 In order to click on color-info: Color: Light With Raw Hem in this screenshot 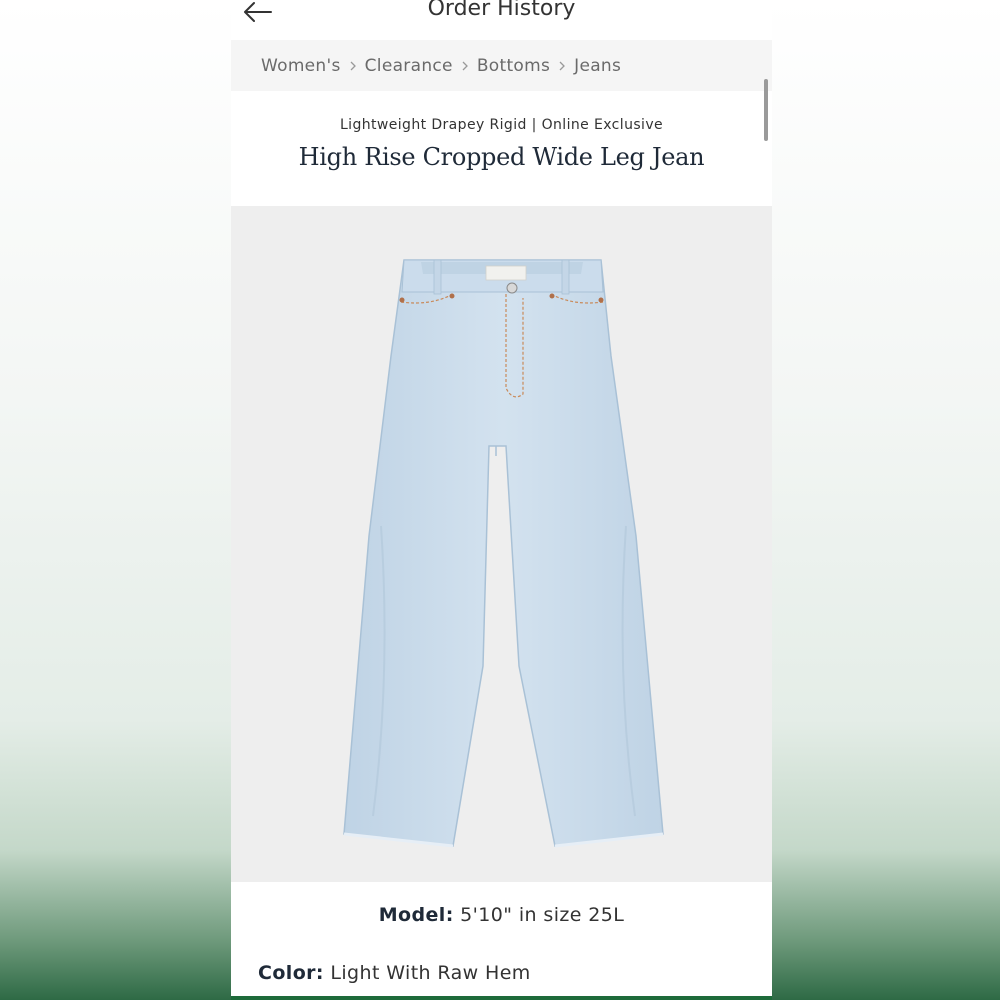, I will do `click(394, 973)`.